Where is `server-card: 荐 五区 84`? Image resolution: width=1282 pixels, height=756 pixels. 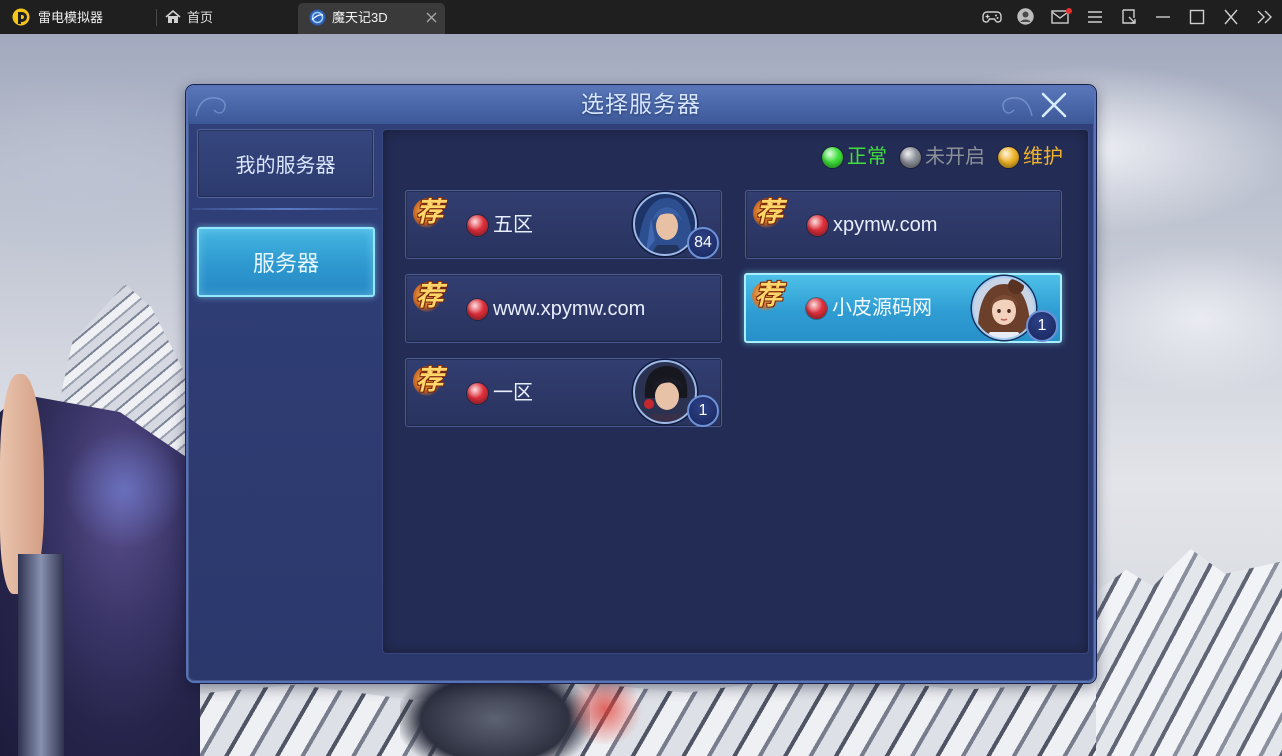 server-card: 荐 五区 84 is located at coordinates (563, 224).